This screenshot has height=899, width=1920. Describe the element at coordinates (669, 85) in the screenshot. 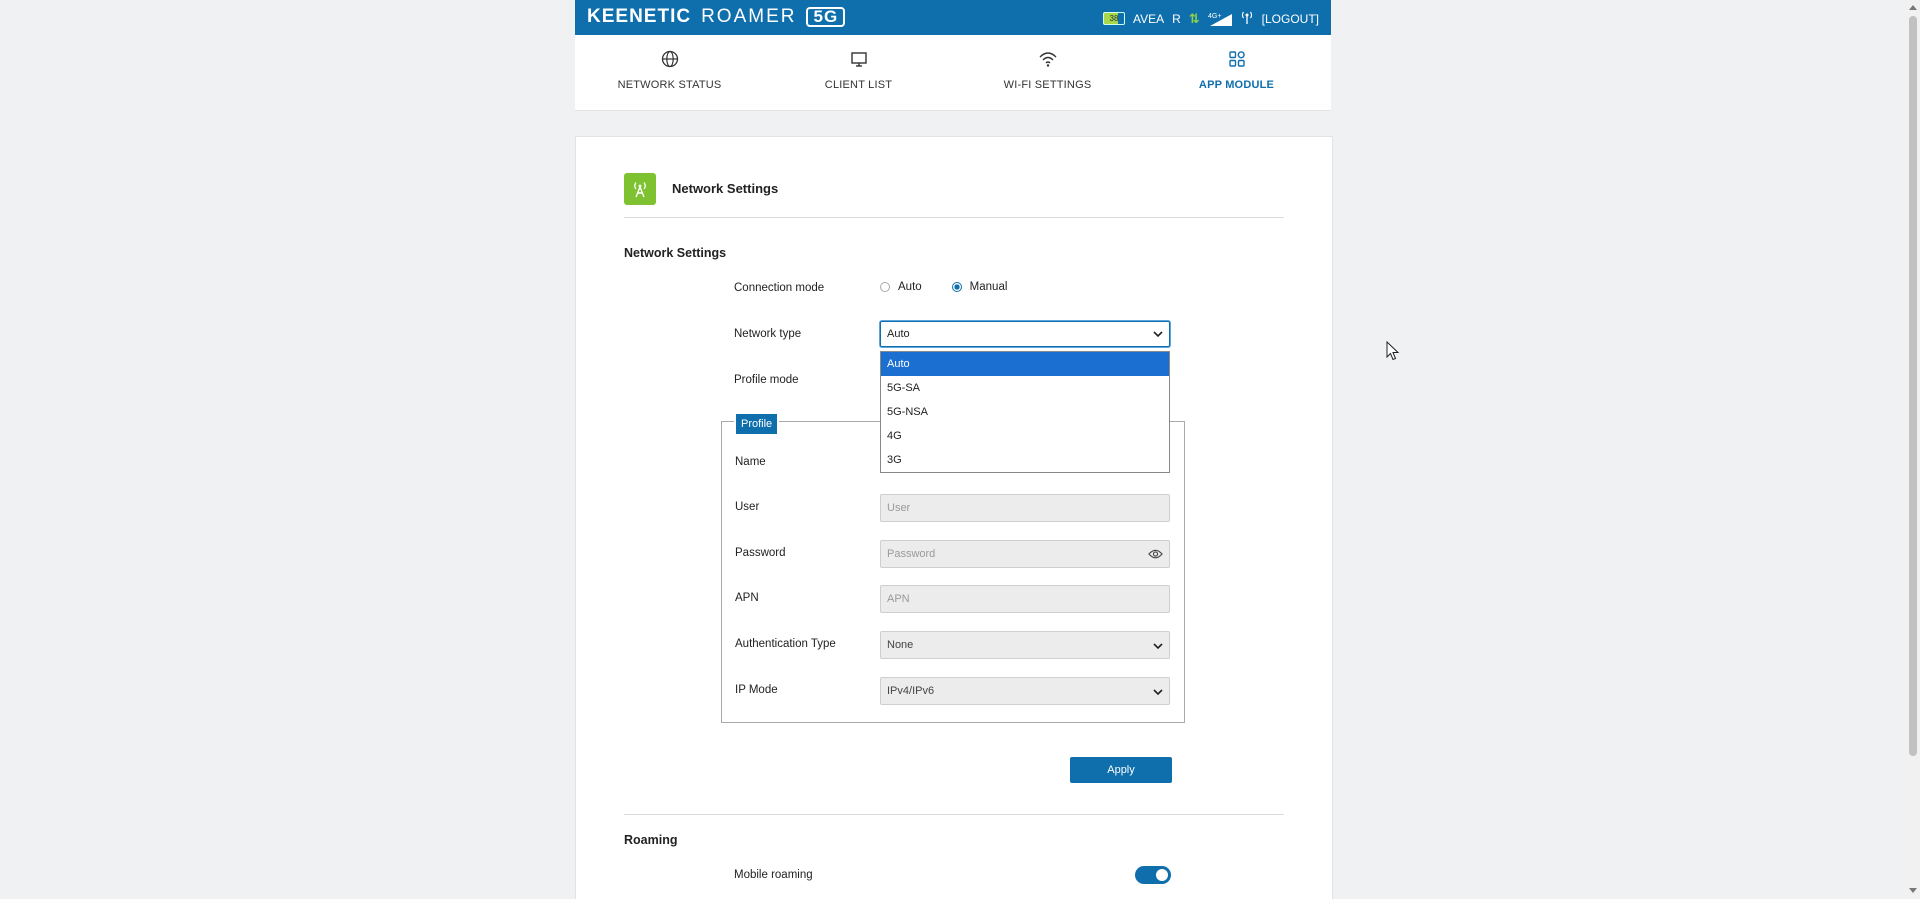

I see `tab-label: NETWORK STATUS` at that location.